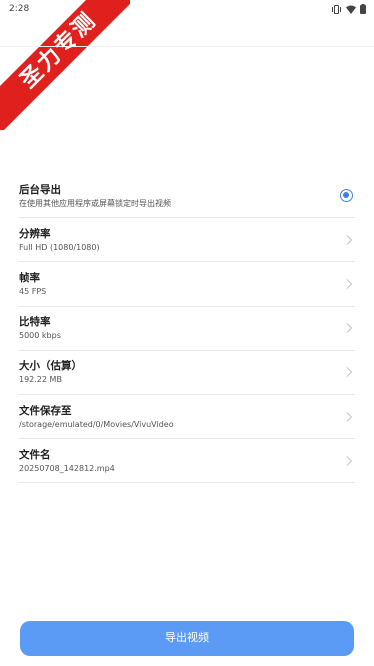  What do you see at coordinates (40, 336) in the screenshot?
I see `bit-rate-value: 5000 kbps` at bounding box center [40, 336].